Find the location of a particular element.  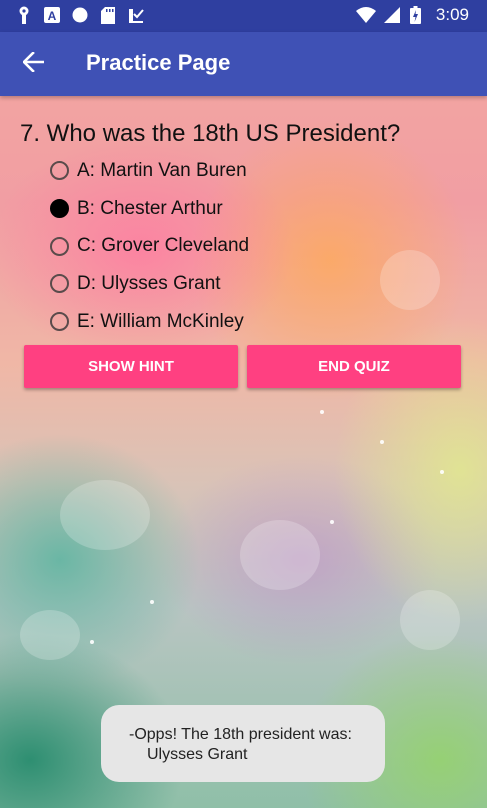

status-right-icons: 3:09 is located at coordinates (412, 15).